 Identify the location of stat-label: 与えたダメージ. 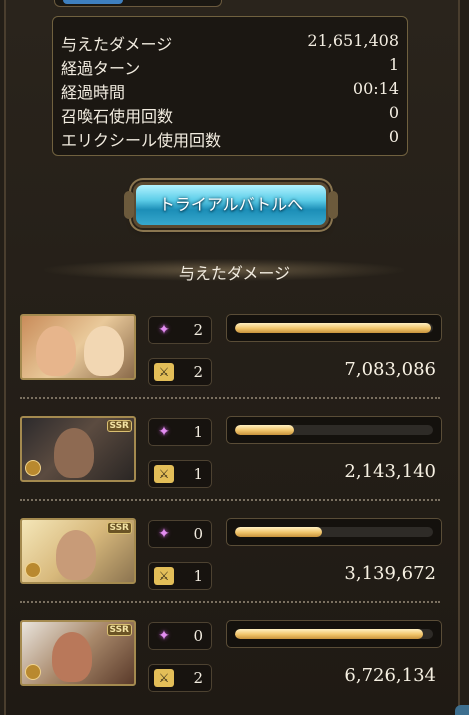
(117, 44).